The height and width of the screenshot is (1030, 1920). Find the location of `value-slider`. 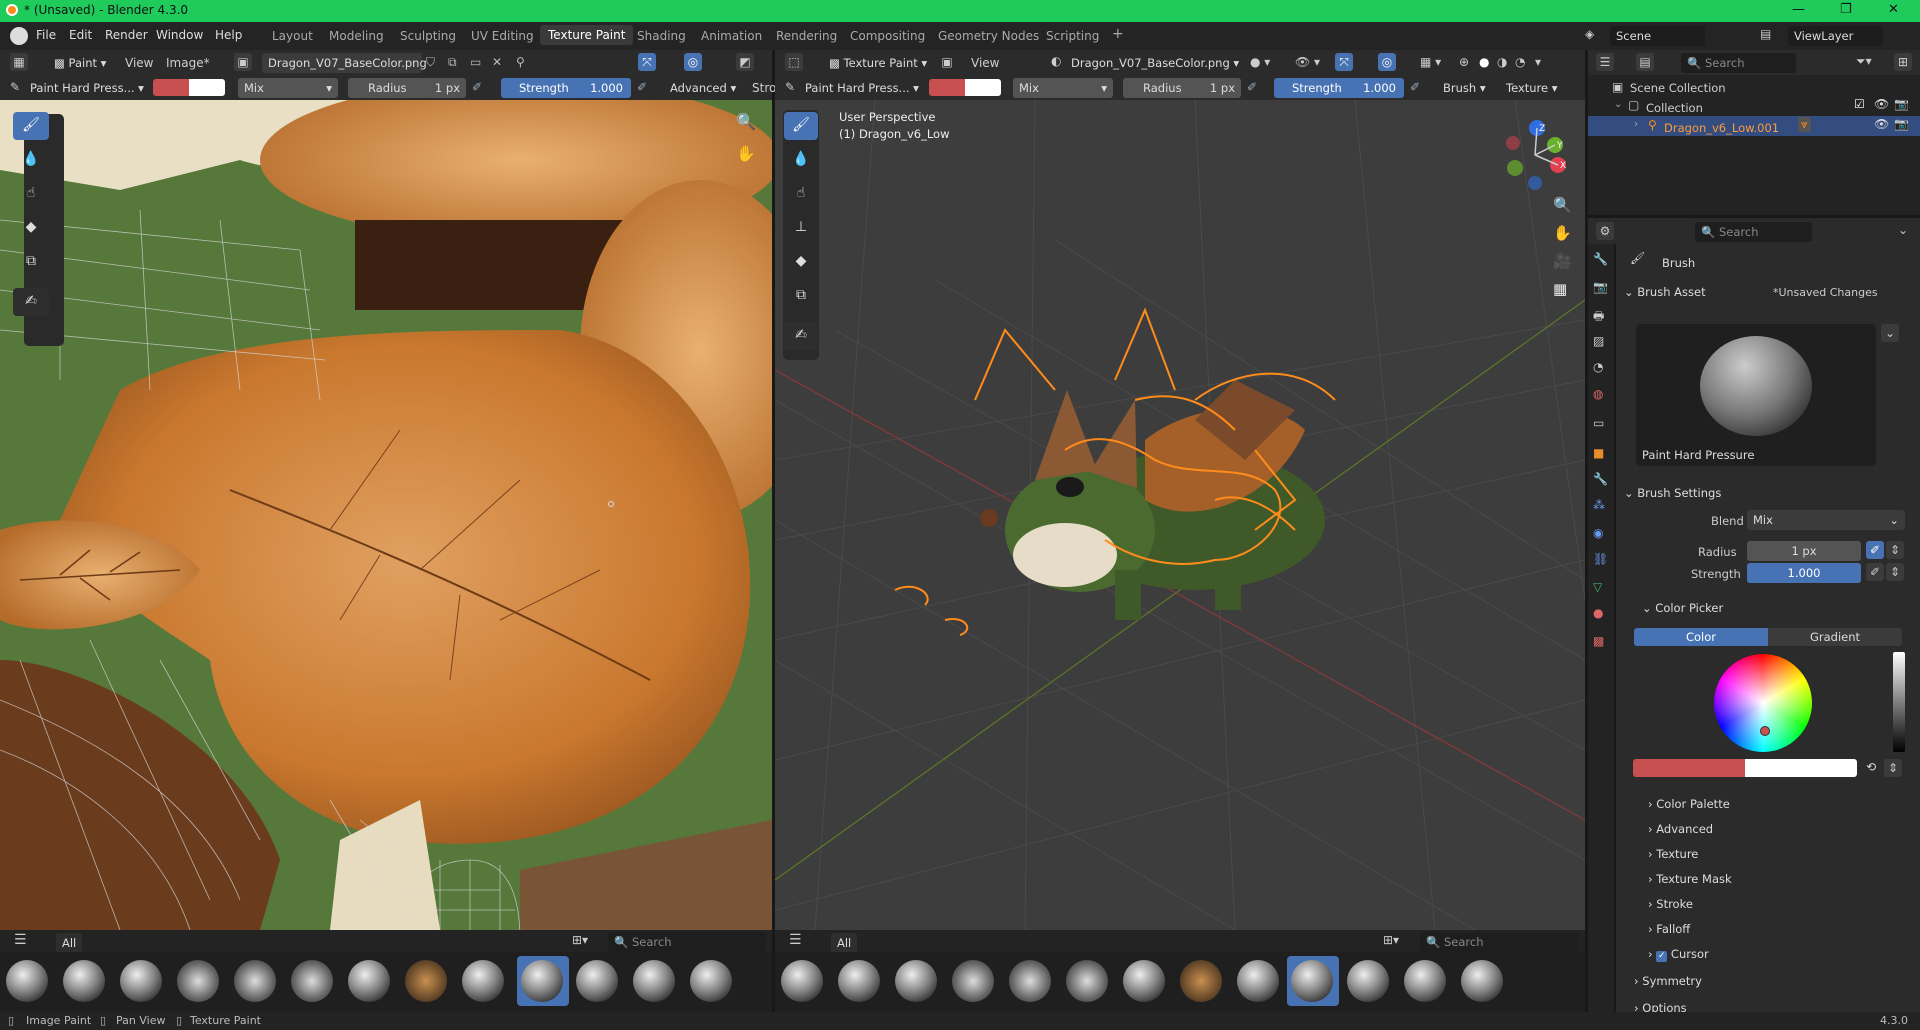

value-slider is located at coordinates (1899, 702).